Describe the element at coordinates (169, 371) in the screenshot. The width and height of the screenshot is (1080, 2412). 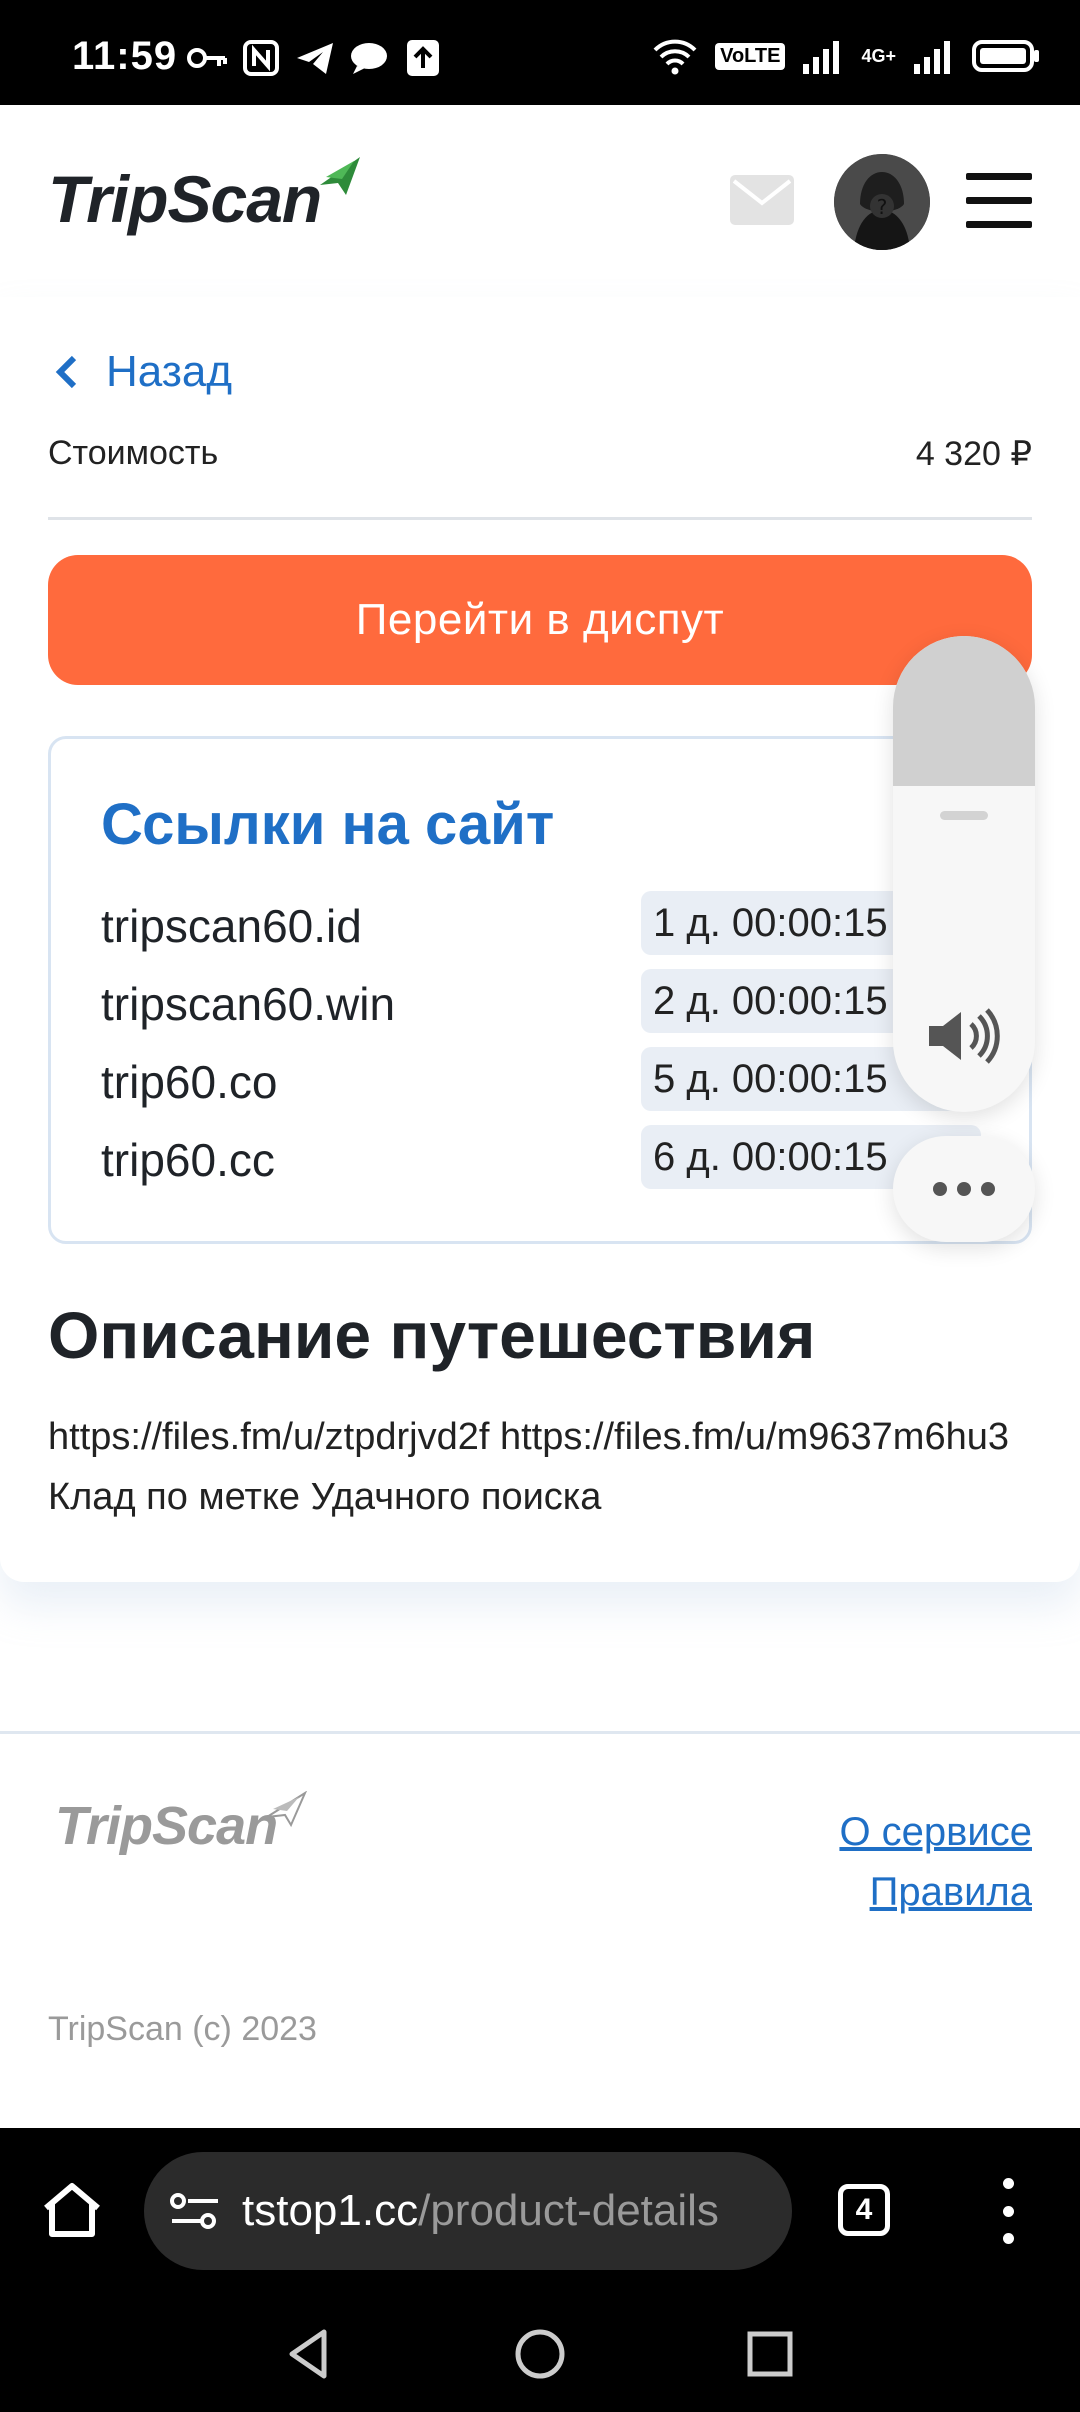
I see `back-label: Назад` at that location.